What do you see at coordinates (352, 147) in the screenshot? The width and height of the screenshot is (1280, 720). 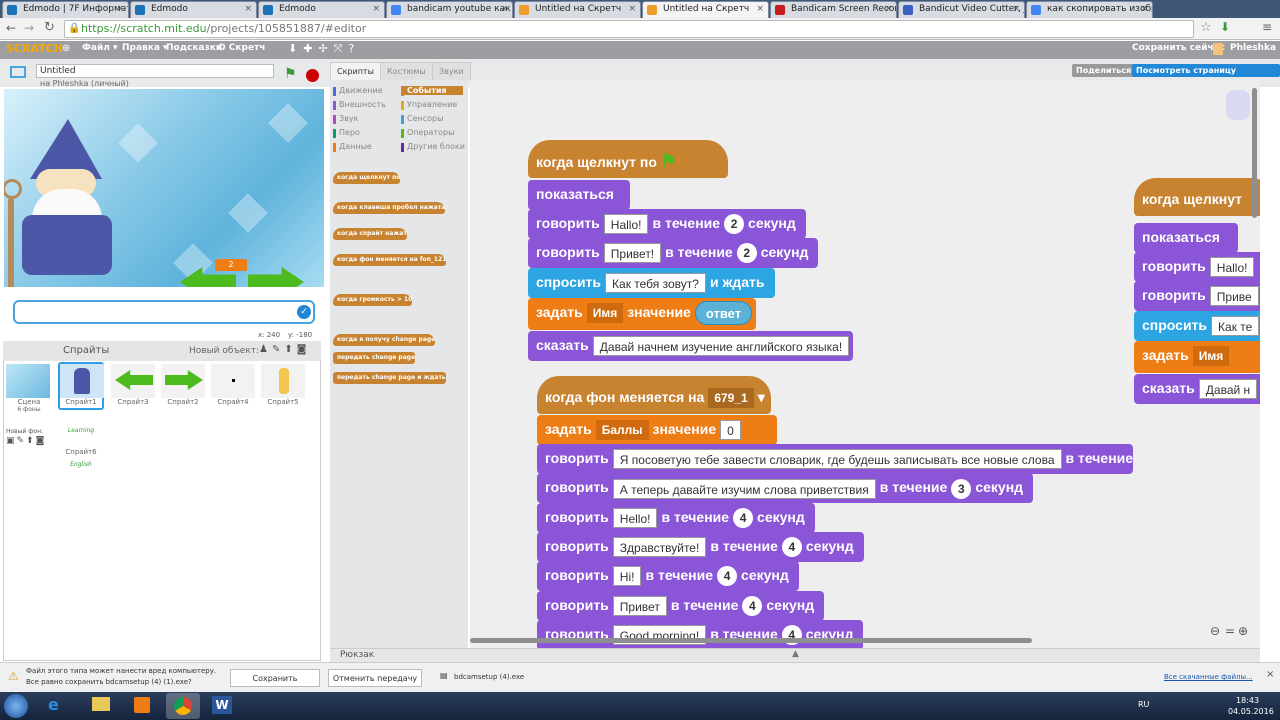 I see `category-4: Данные` at bounding box center [352, 147].